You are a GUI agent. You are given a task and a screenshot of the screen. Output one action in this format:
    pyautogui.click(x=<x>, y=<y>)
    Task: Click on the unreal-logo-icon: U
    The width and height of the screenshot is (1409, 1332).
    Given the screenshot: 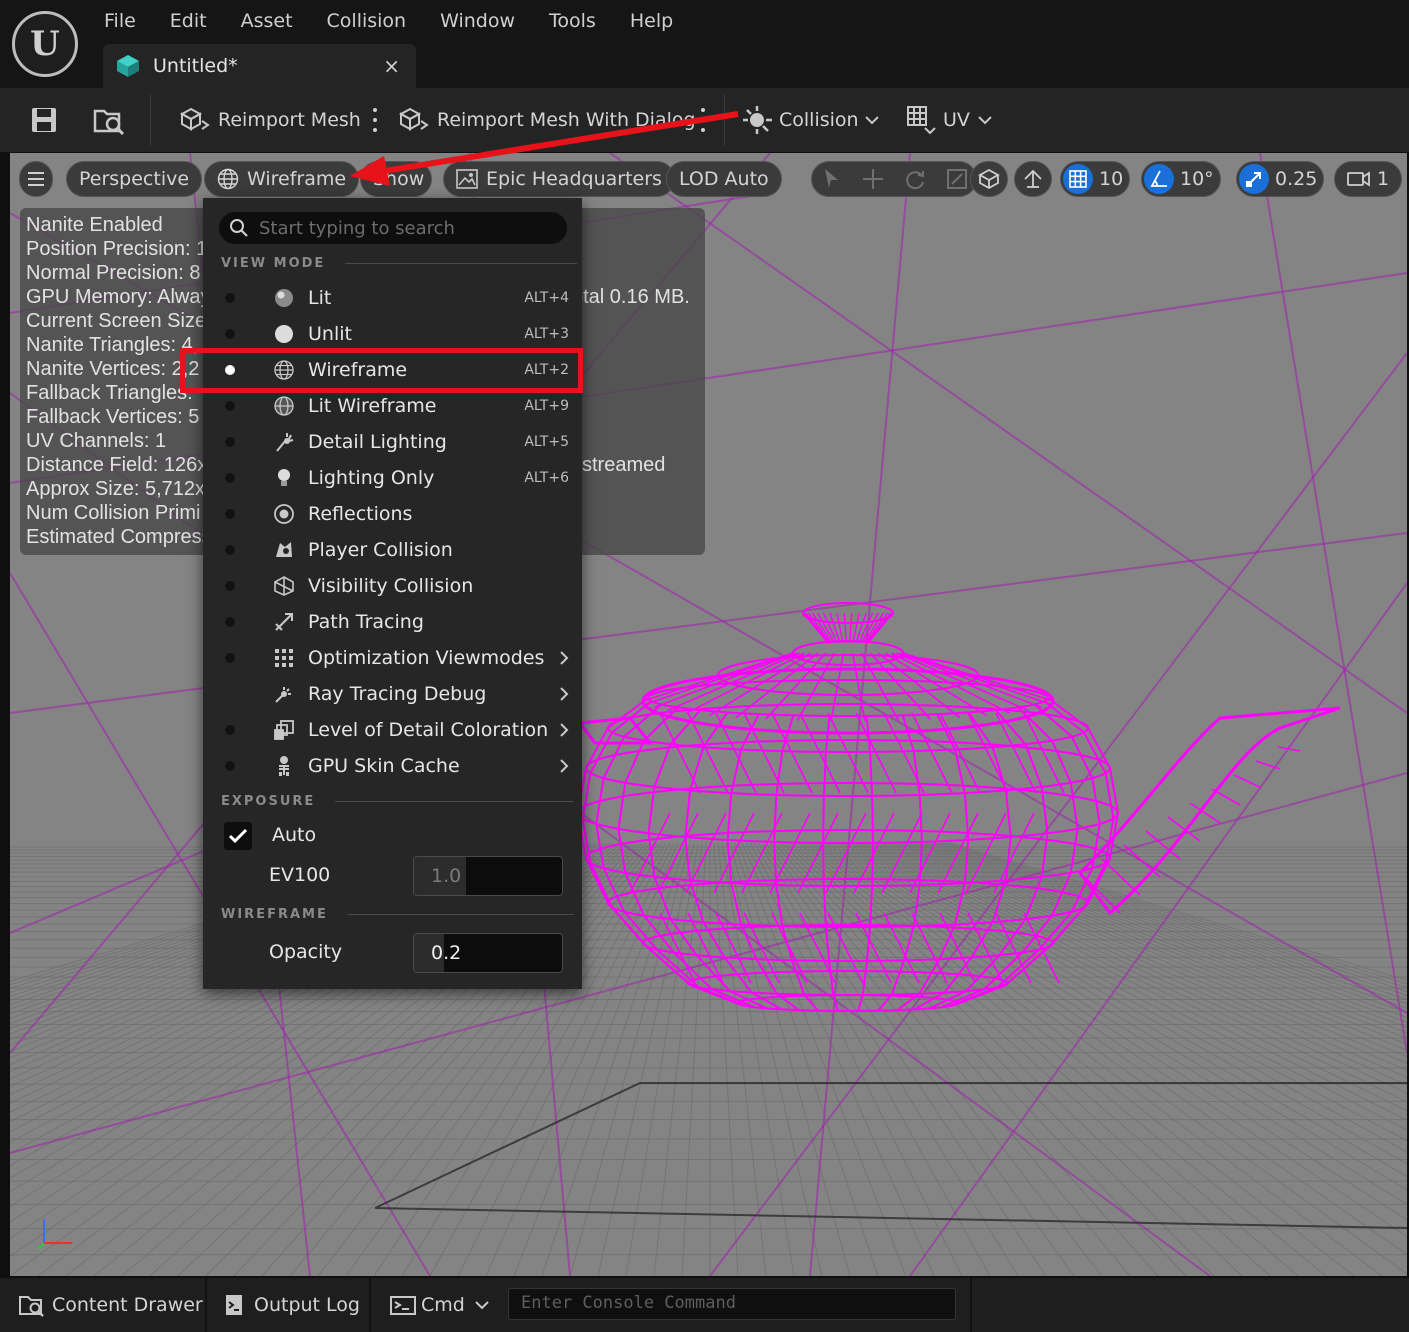 What is the action you would take?
    pyautogui.click(x=45, y=44)
    